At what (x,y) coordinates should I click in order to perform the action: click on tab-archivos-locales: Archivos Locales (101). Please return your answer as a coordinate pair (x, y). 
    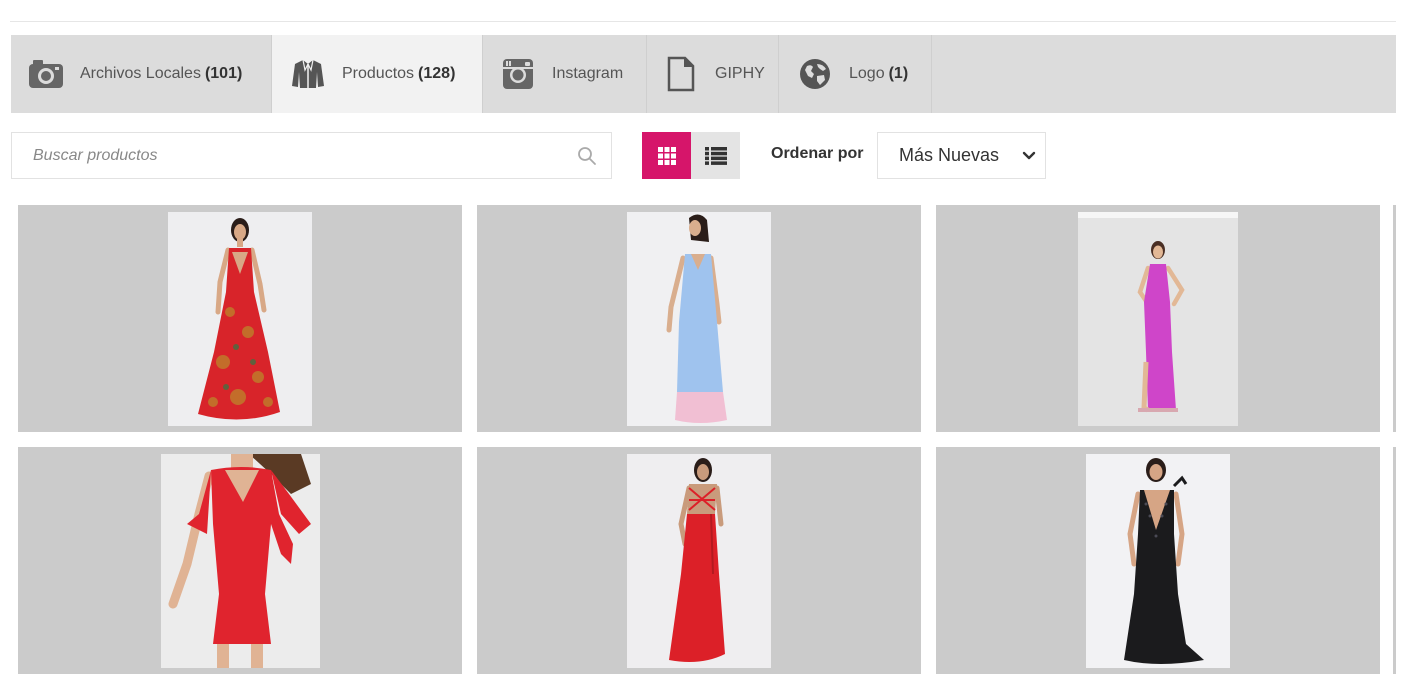
    Looking at the image, I should click on (141, 74).